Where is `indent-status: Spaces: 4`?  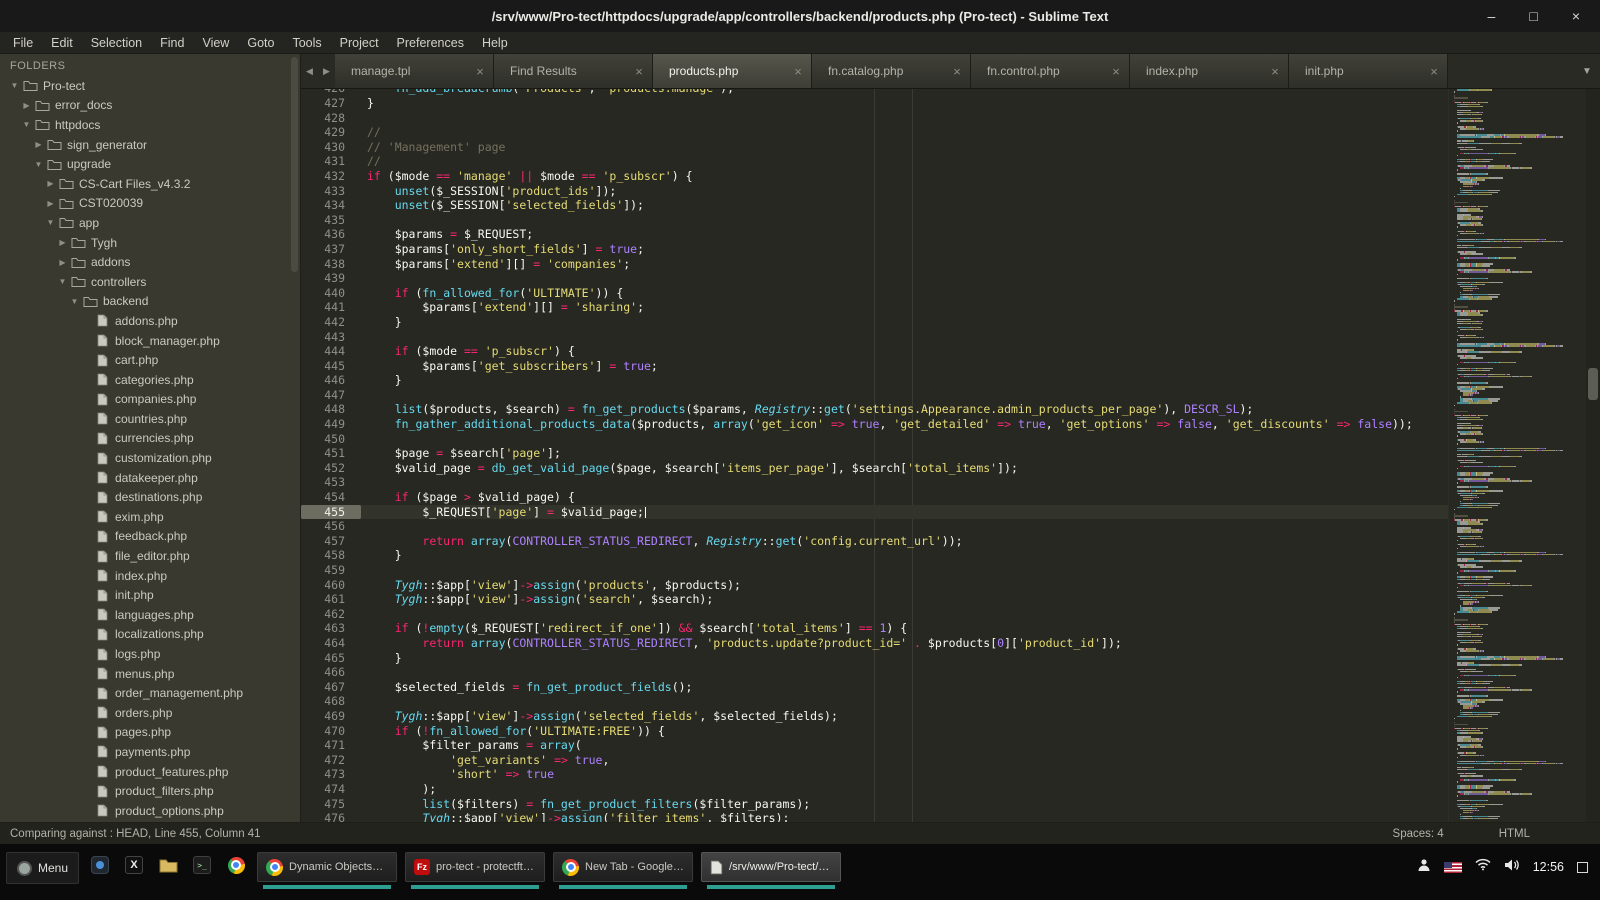 indent-status: Spaces: 4 is located at coordinates (1418, 834).